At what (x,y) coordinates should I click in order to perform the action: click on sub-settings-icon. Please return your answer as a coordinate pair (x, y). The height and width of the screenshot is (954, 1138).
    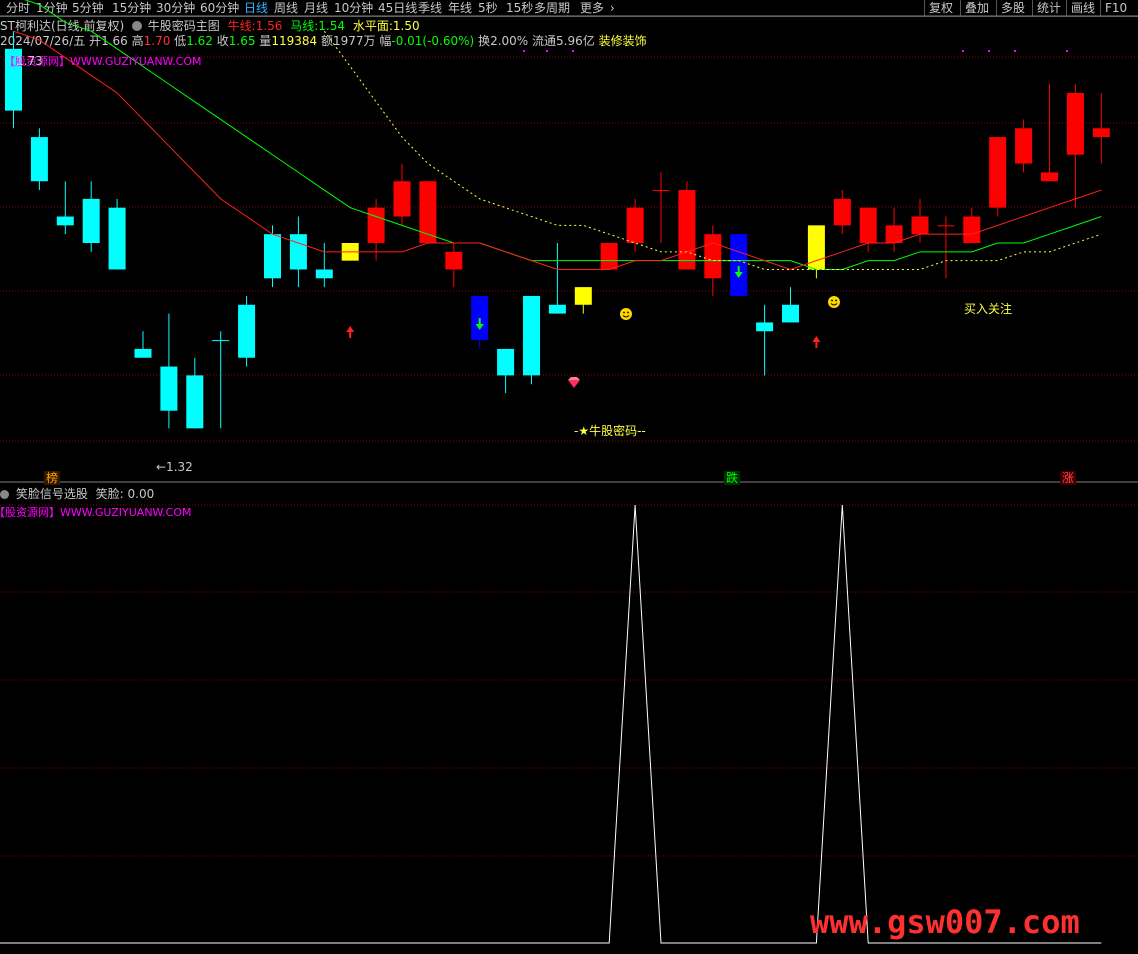
    Looking at the image, I should click on (4, 494).